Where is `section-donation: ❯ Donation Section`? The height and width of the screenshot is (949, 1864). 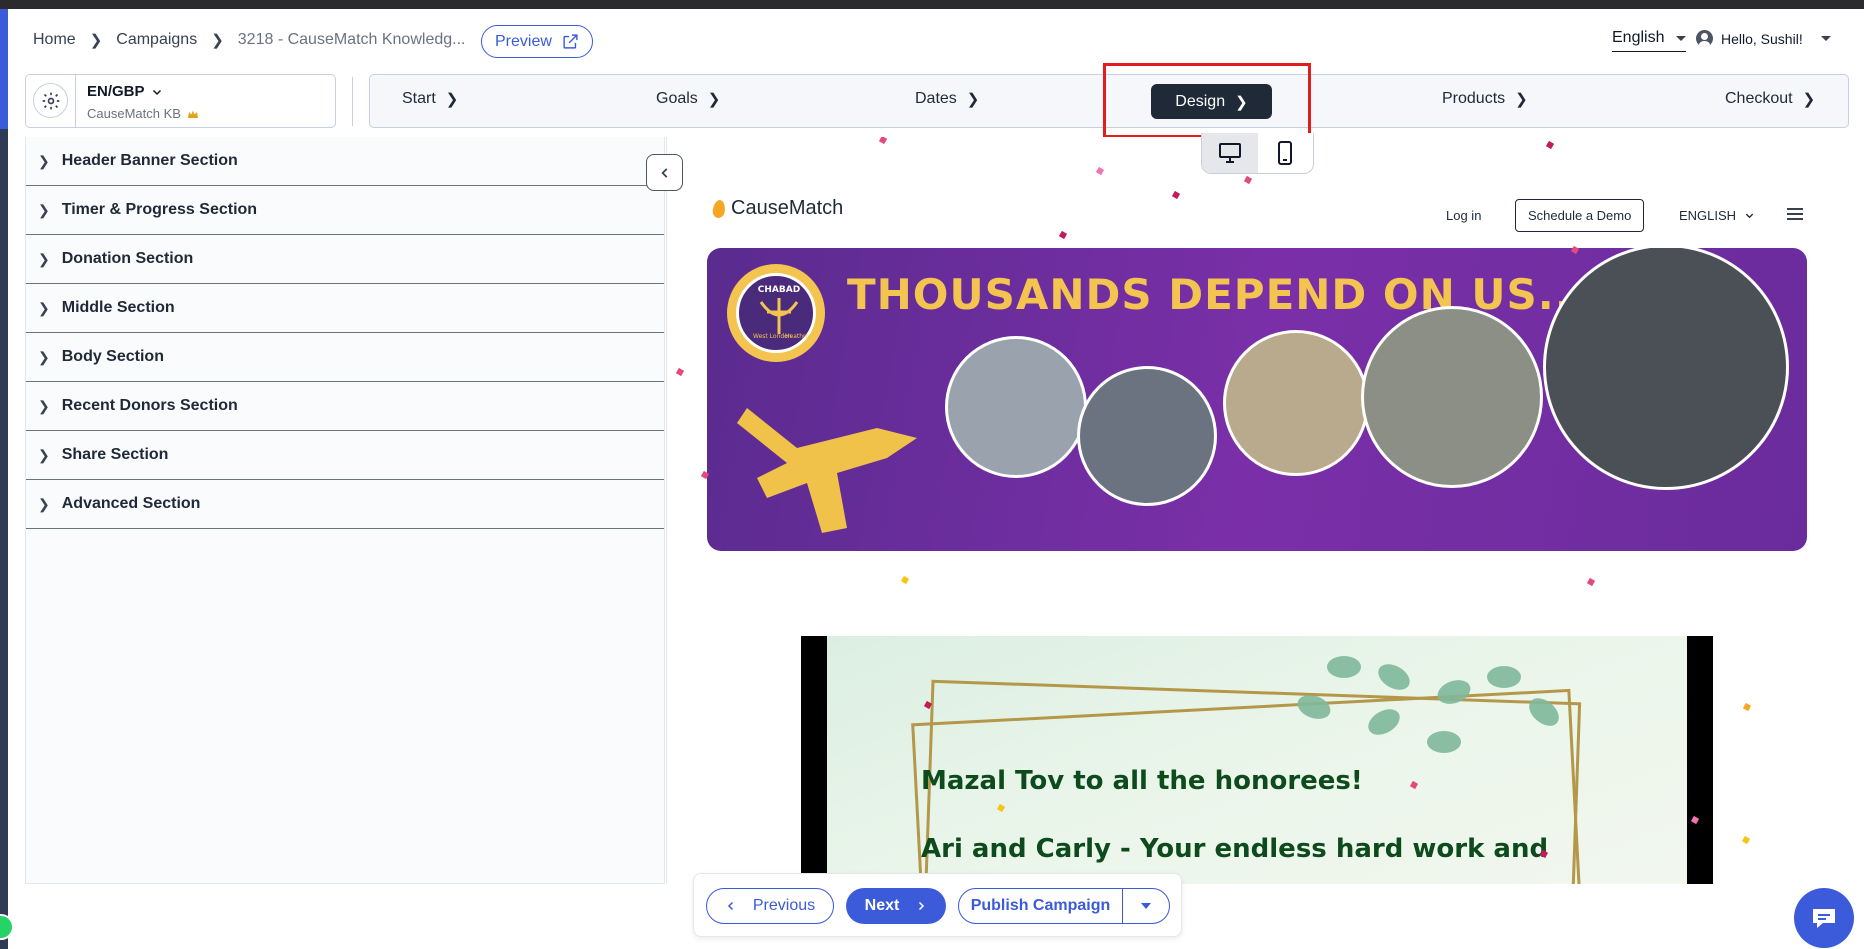
section-donation: ❯ Donation Section is located at coordinates (345, 259).